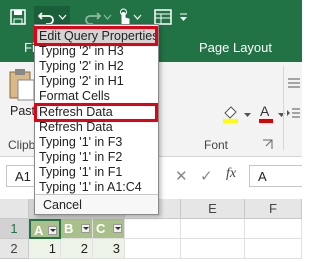 The image size is (320, 262). What do you see at coordinates (273, 209) in the screenshot?
I see `column-header-f: F` at bounding box center [273, 209].